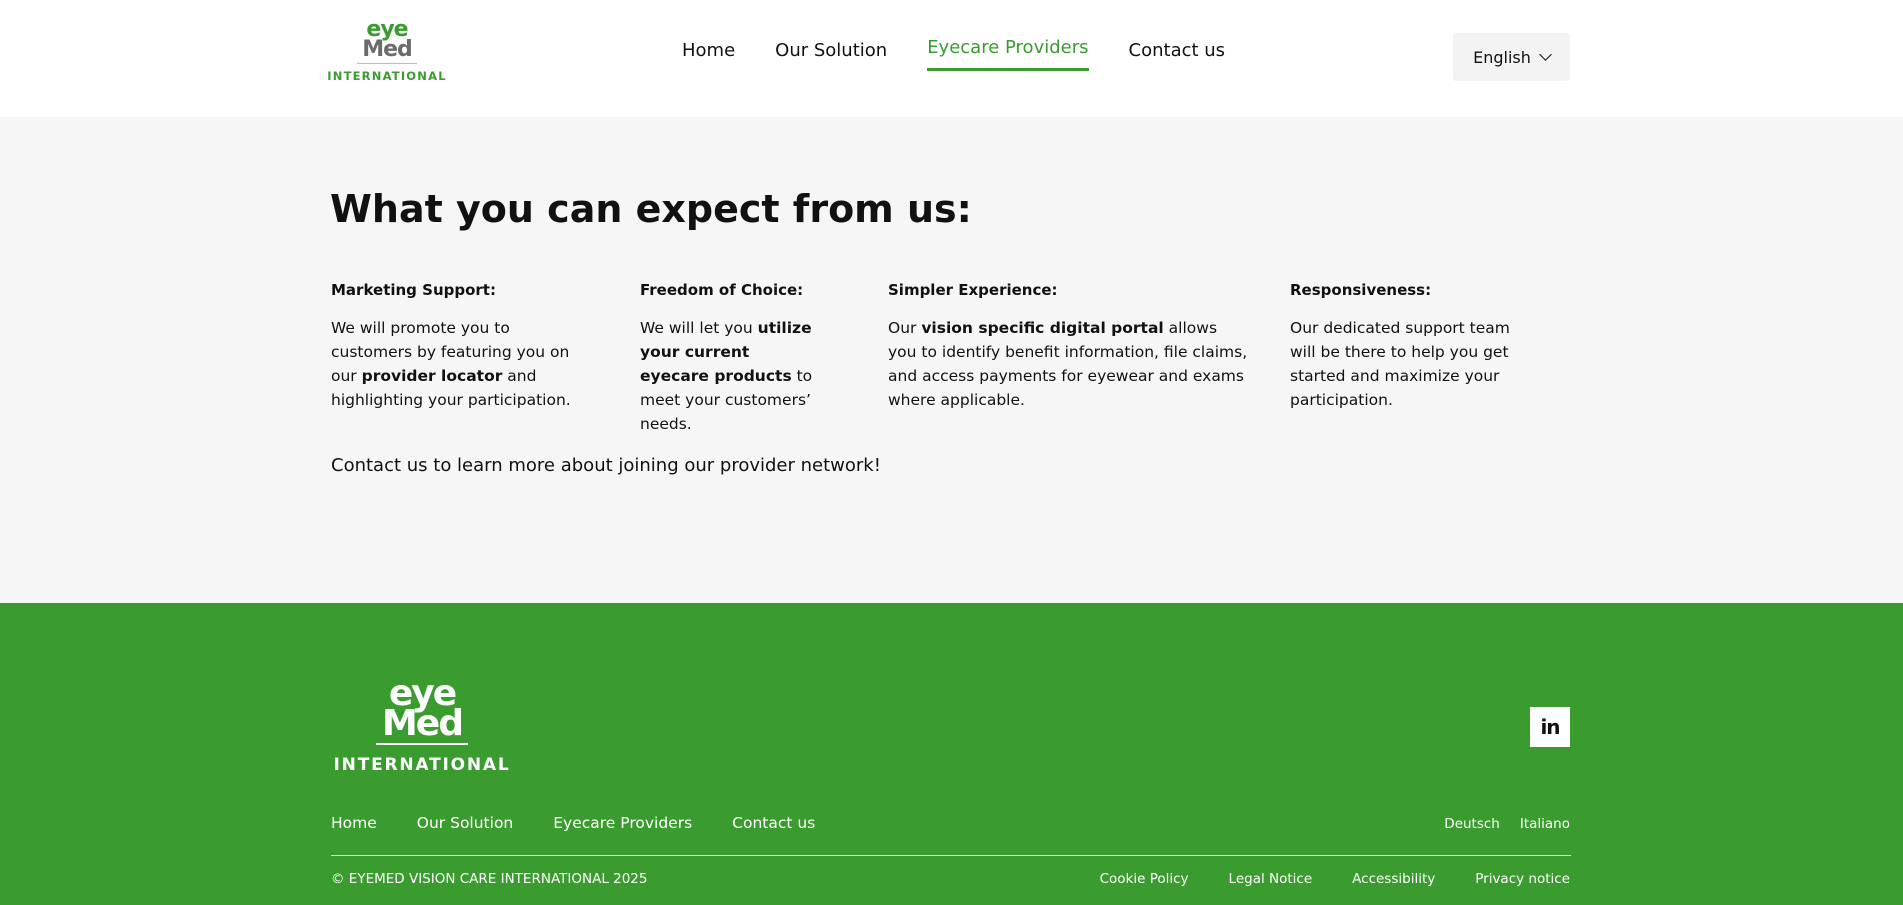 The image size is (1903, 905). What do you see at coordinates (699, 328) in the screenshot?
I see `feature-text-part: We will let you` at bounding box center [699, 328].